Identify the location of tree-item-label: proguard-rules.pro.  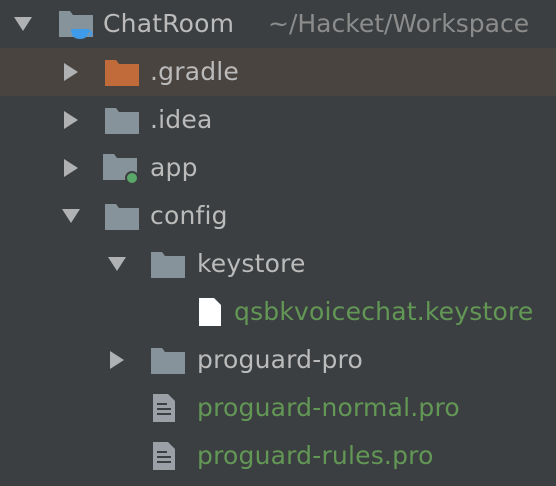
(315, 455).